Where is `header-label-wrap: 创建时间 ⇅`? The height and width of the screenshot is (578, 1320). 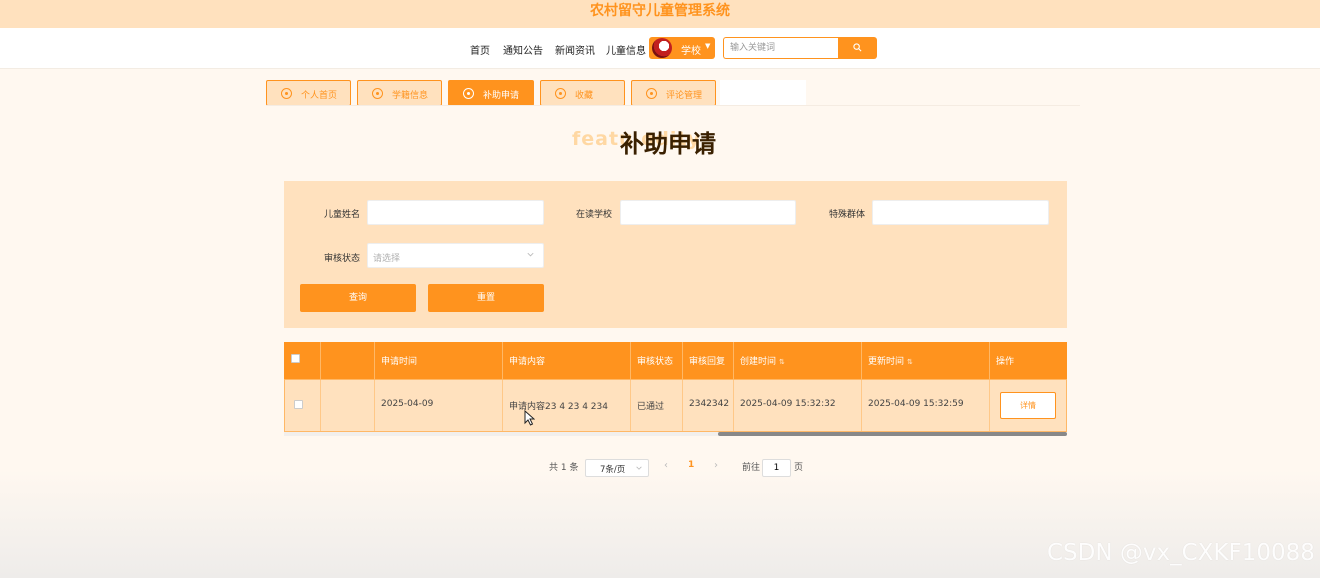
header-label-wrap: 创建时间 ⇅ is located at coordinates (762, 360).